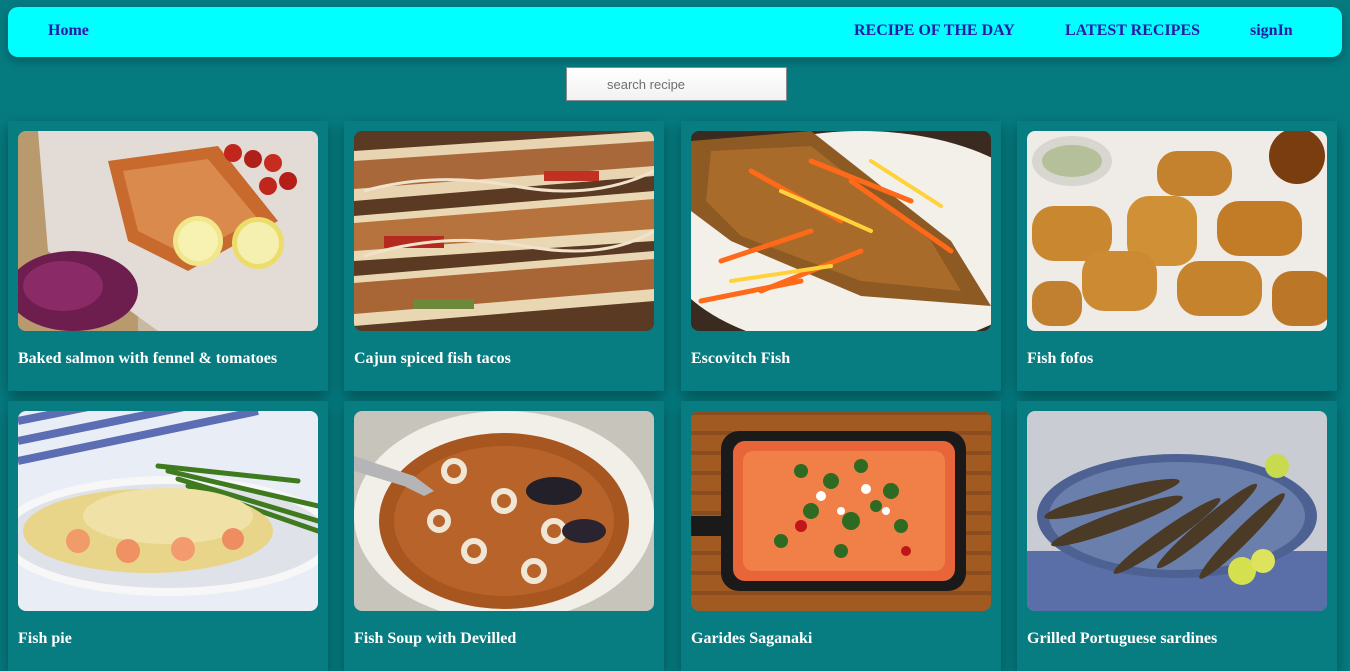  What do you see at coordinates (168, 511) in the screenshot?
I see `fish-pie-image` at bounding box center [168, 511].